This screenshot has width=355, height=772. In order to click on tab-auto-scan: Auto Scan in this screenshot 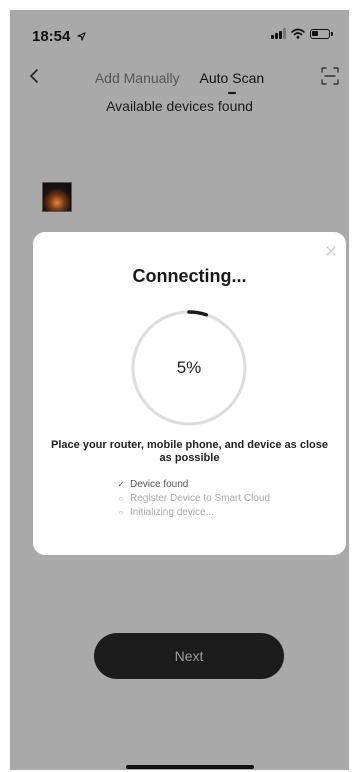, I will do `click(232, 82)`.